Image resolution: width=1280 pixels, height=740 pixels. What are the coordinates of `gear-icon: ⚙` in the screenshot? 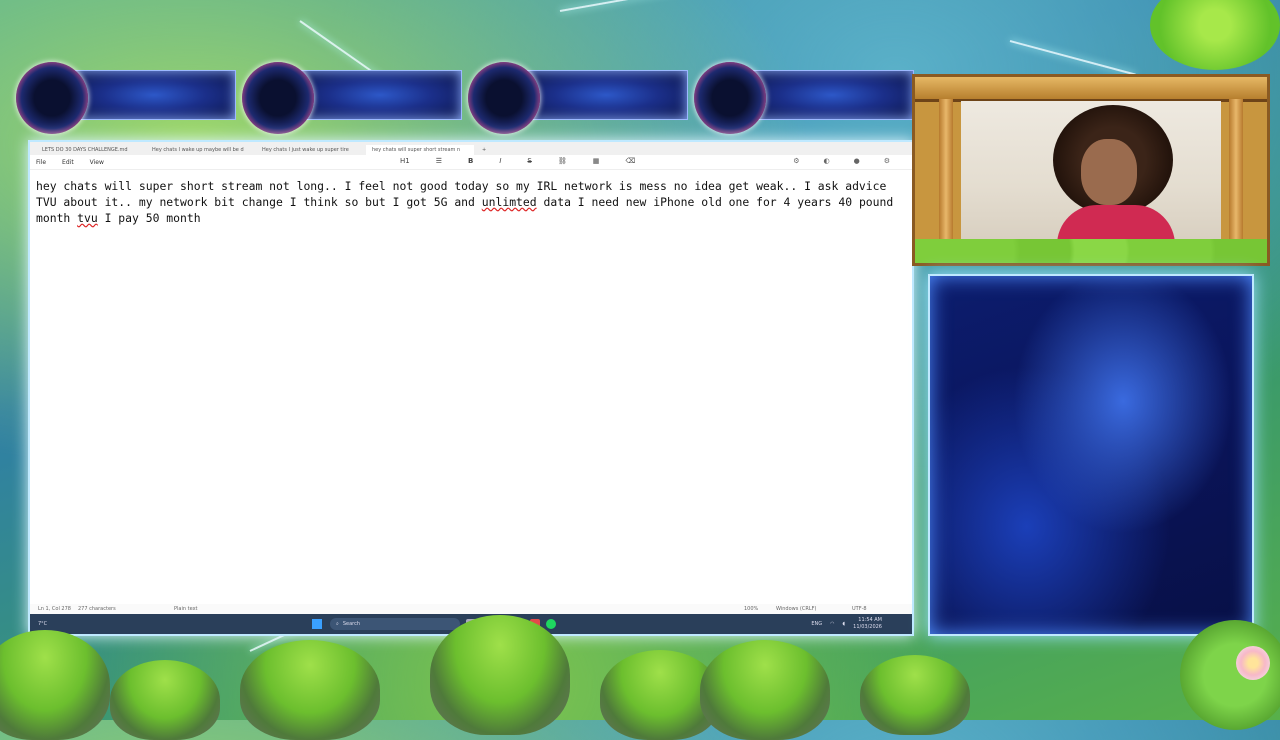 It's located at (887, 161).